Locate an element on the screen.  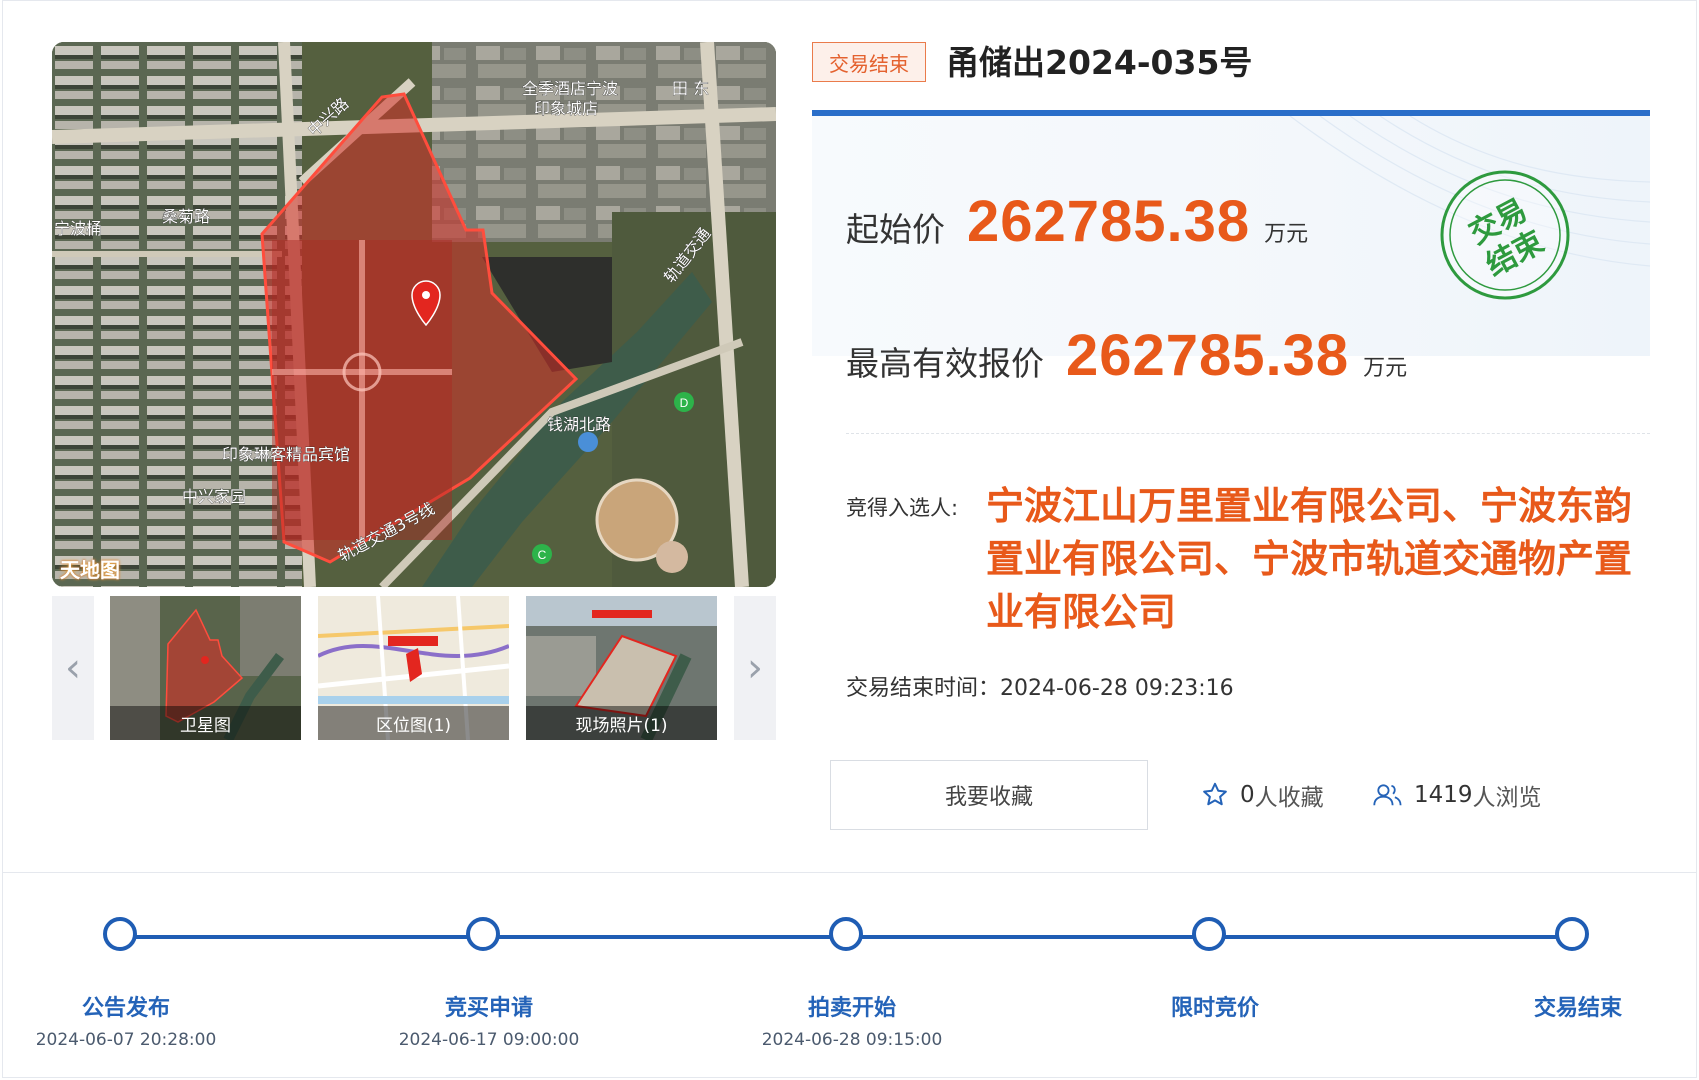
map-label-hotel-yinxiang: 印象琳客精品宾馆 is located at coordinates (286, 454).